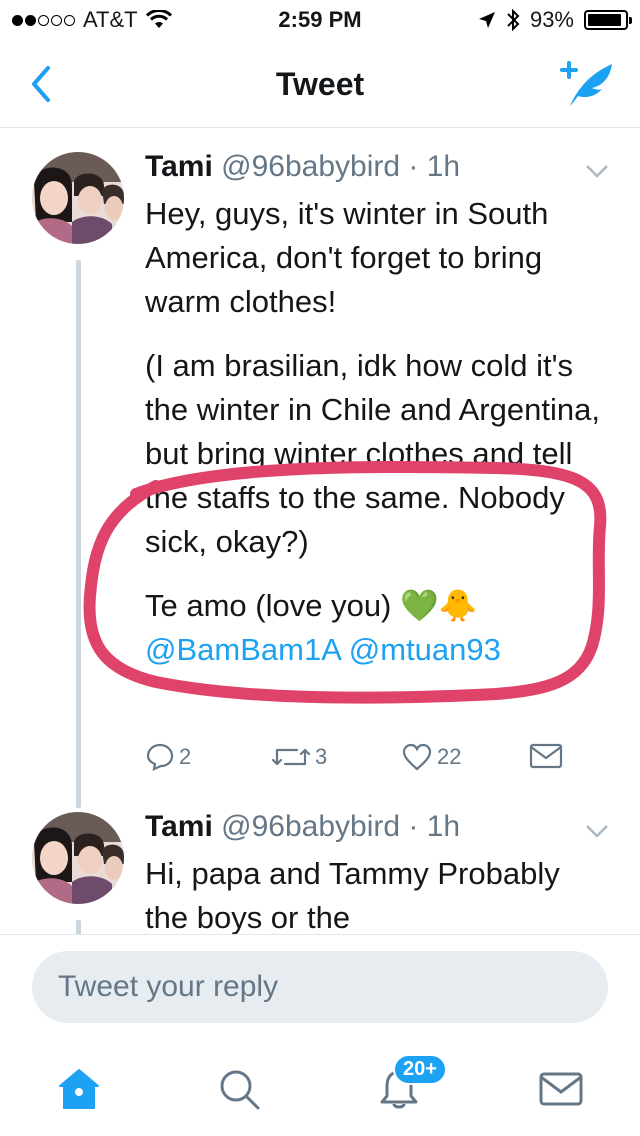  I want to click on like-count: 22, so click(449, 756).